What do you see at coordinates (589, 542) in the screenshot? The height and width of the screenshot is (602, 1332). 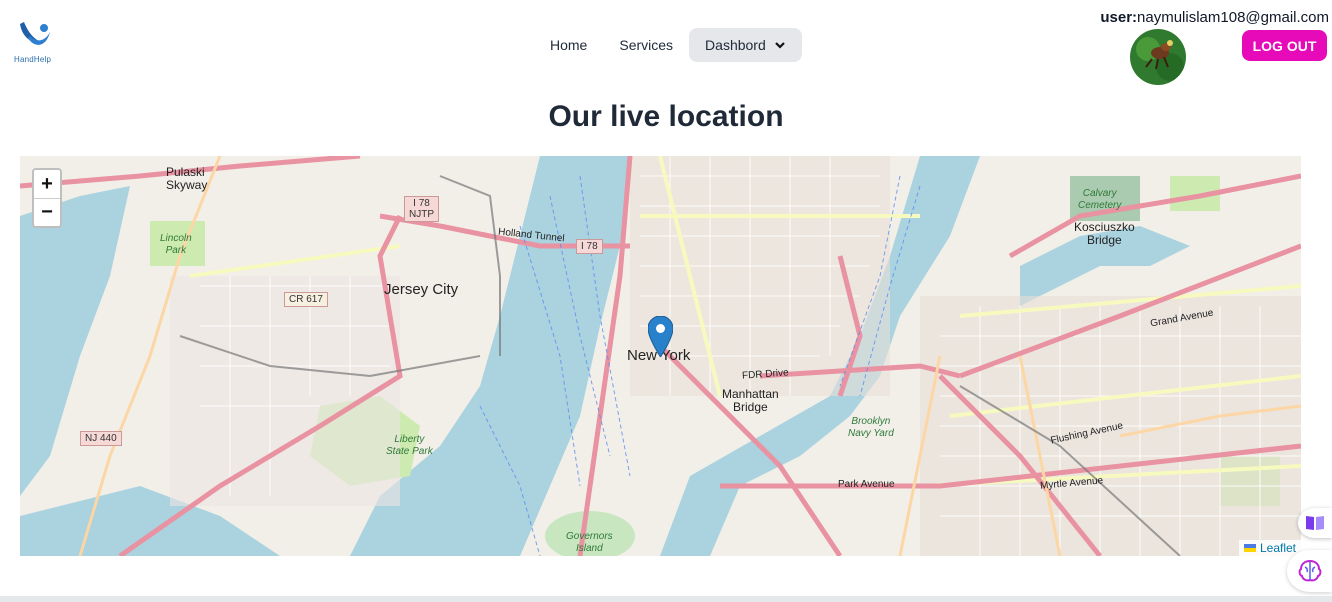 I see `map-label-governors: Governors Island` at bounding box center [589, 542].